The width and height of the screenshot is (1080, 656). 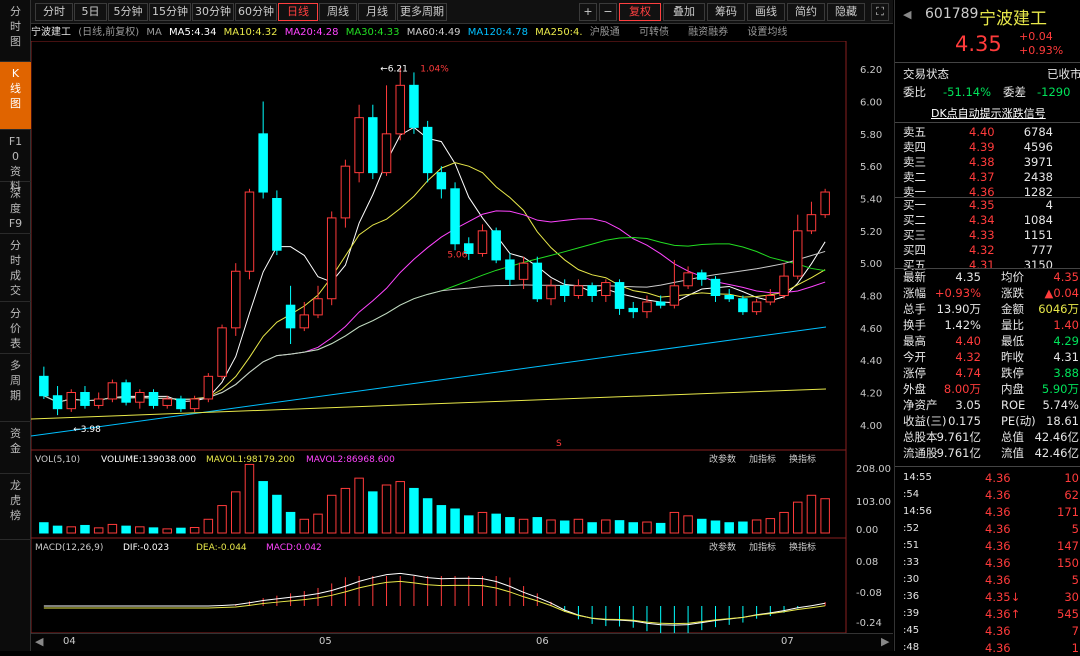 What do you see at coordinates (867, 562) in the screenshot?
I see `macd-tick: 0.08` at bounding box center [867, 562].